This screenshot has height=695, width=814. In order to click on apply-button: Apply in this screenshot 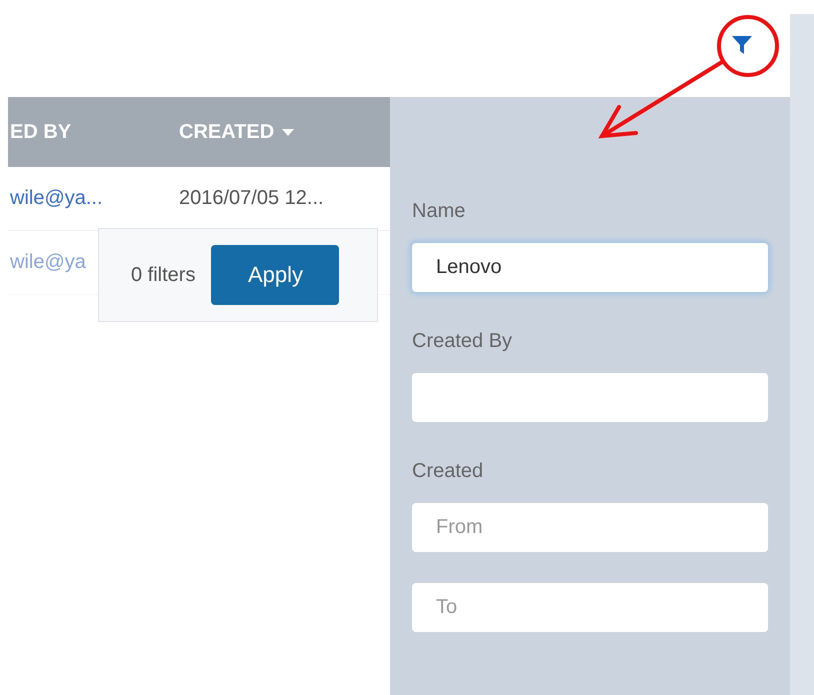, I will do `click(275, 275)`.